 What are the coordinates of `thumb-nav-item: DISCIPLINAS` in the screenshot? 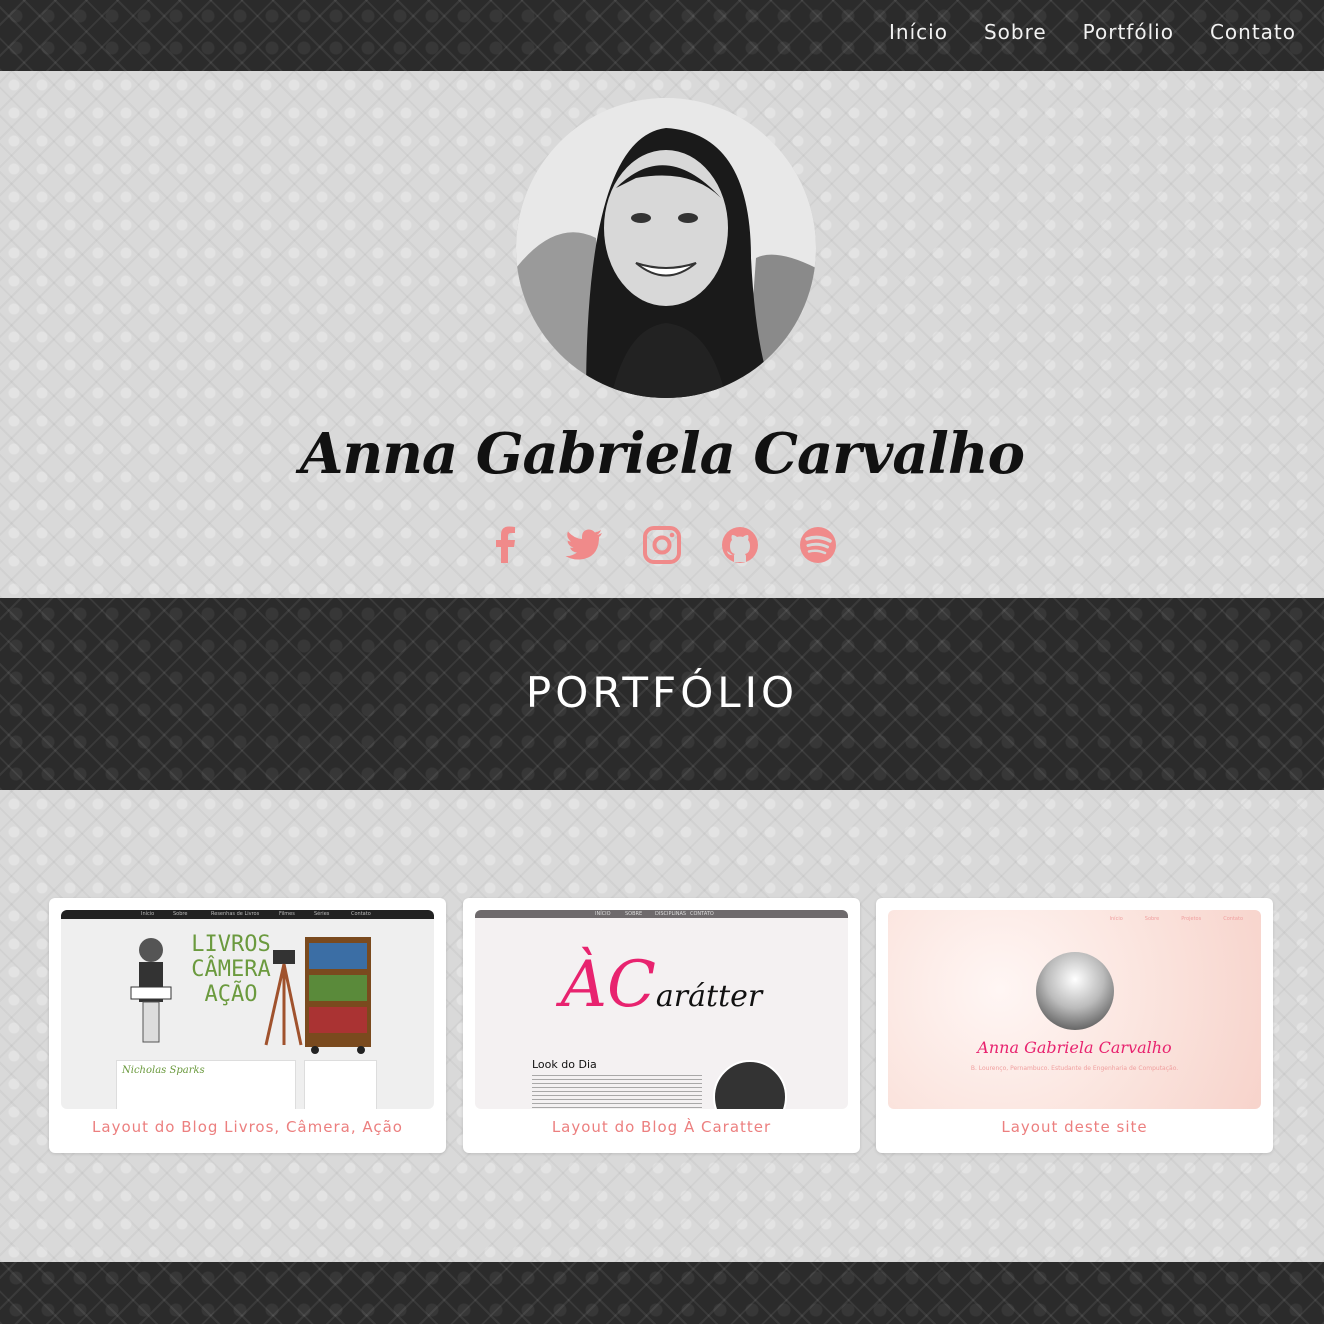 It's located at (671, 914).